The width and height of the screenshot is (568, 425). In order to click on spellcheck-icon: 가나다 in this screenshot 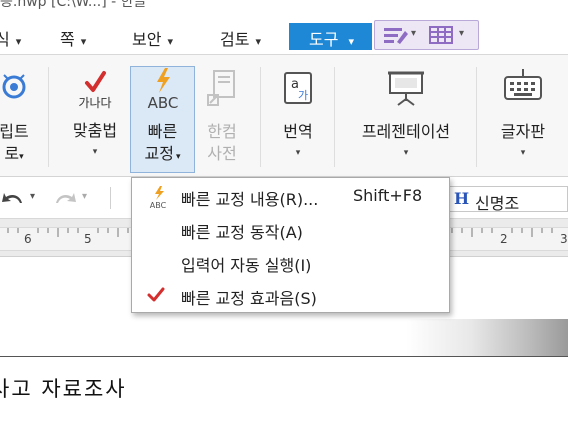, I will do `click(95, 90)`.